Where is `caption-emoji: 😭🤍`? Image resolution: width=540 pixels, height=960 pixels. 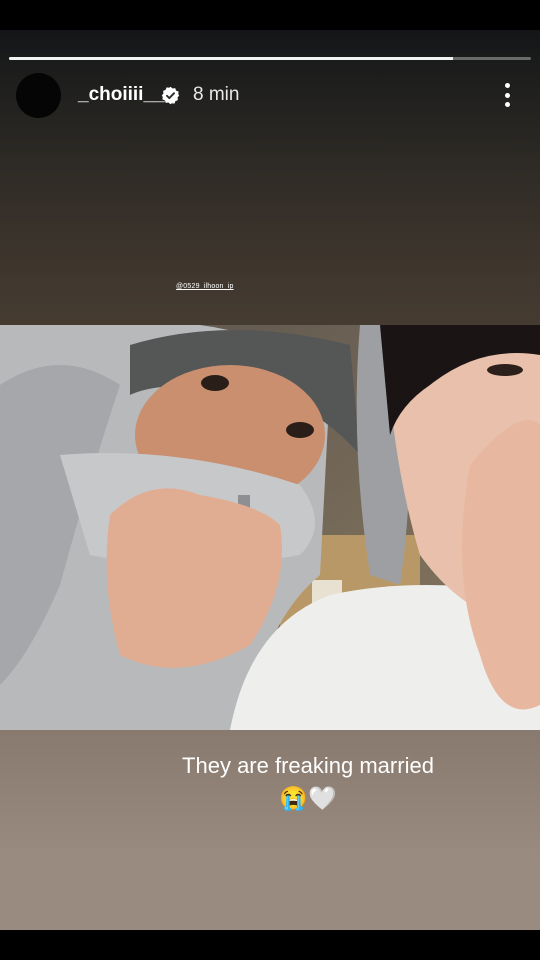 caption-emoji: 😭🤍 is located at coordinates (308, 798).